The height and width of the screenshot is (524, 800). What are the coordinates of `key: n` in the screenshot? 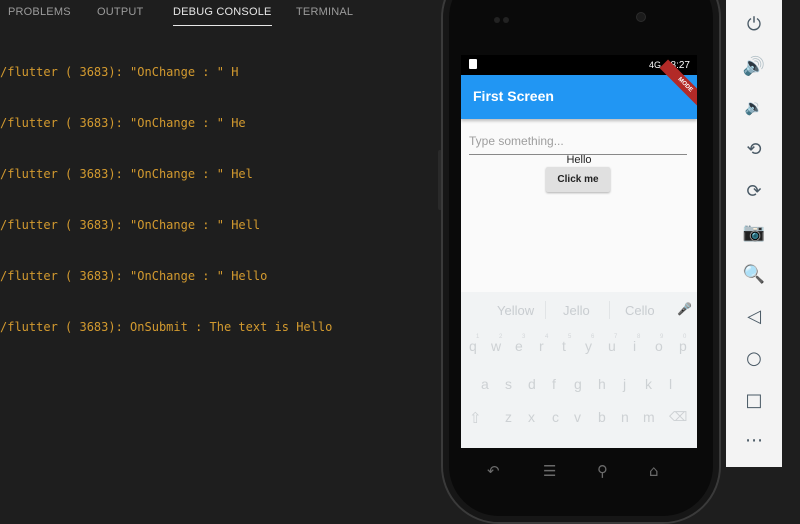 It's located at (625, 417).